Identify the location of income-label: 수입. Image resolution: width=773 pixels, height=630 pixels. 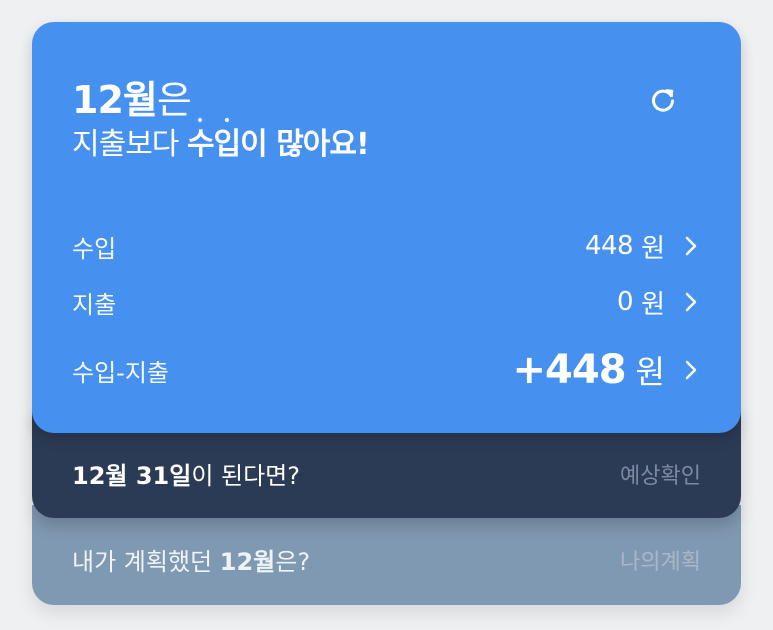
(94, 248).